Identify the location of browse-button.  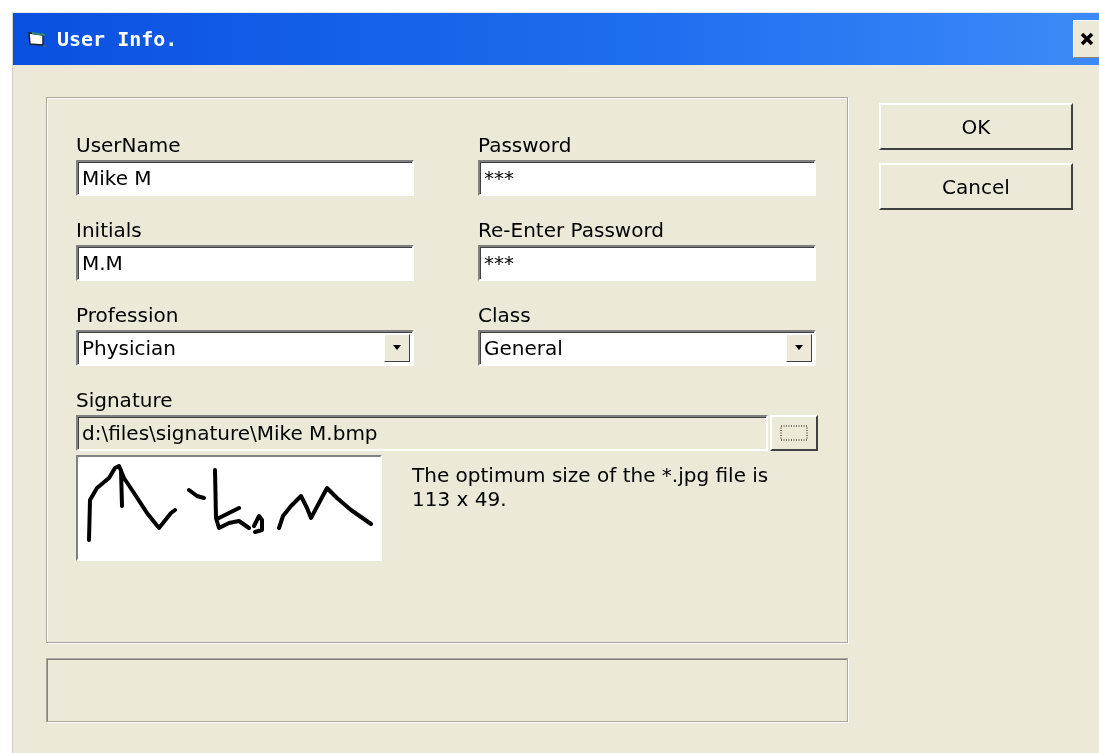
(794, 433).